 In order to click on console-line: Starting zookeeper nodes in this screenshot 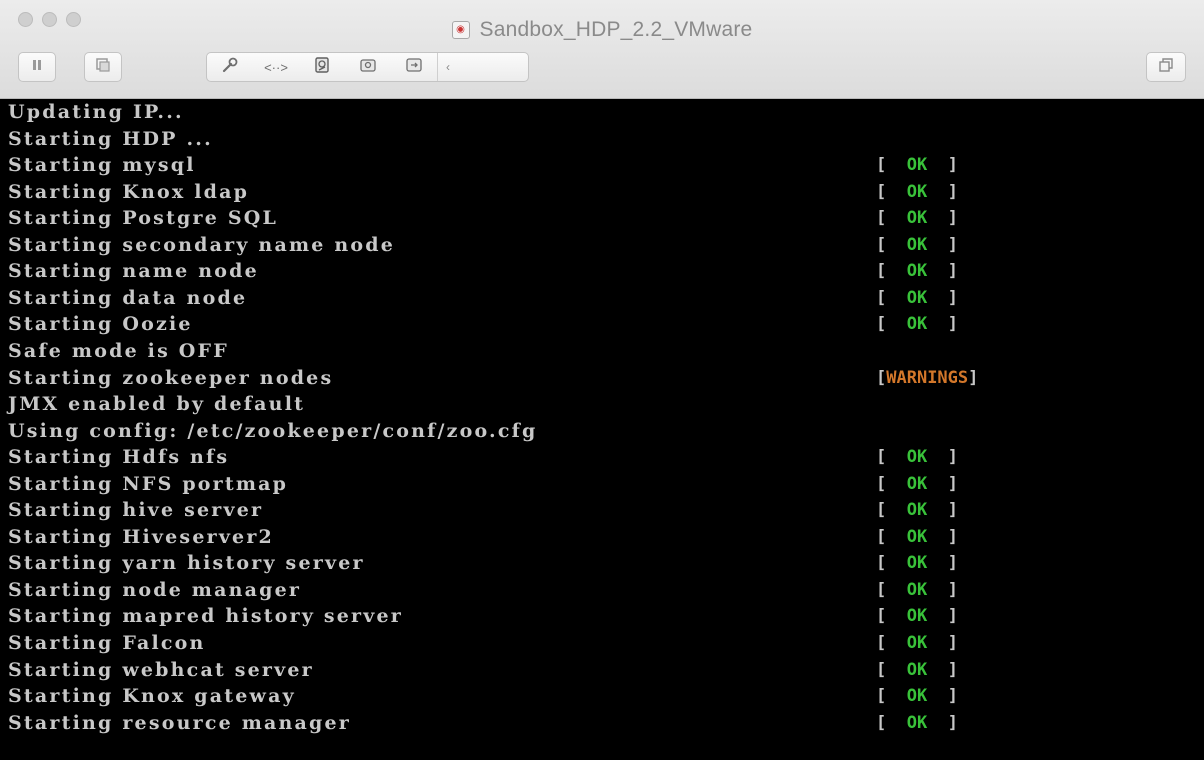, I will do `click(171, 378)`.